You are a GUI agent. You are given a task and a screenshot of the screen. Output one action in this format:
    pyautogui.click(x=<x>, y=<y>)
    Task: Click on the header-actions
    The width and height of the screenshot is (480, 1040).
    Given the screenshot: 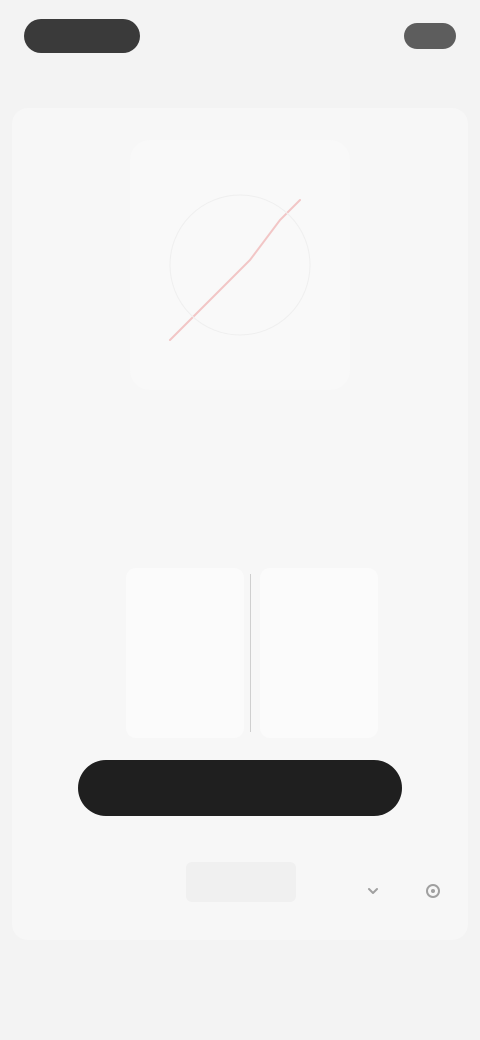 What is the action you would take?
    pyautogui.click(x=424, y=36)
    